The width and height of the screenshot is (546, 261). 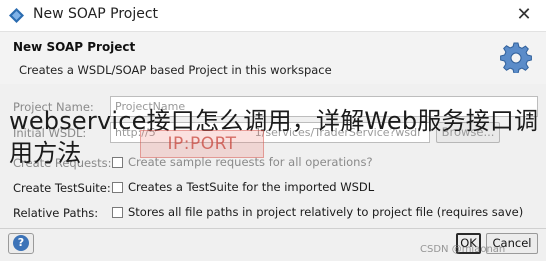 I want to click on create-testsuite-label: Create TestSuite:, so click(x=62, y=188).